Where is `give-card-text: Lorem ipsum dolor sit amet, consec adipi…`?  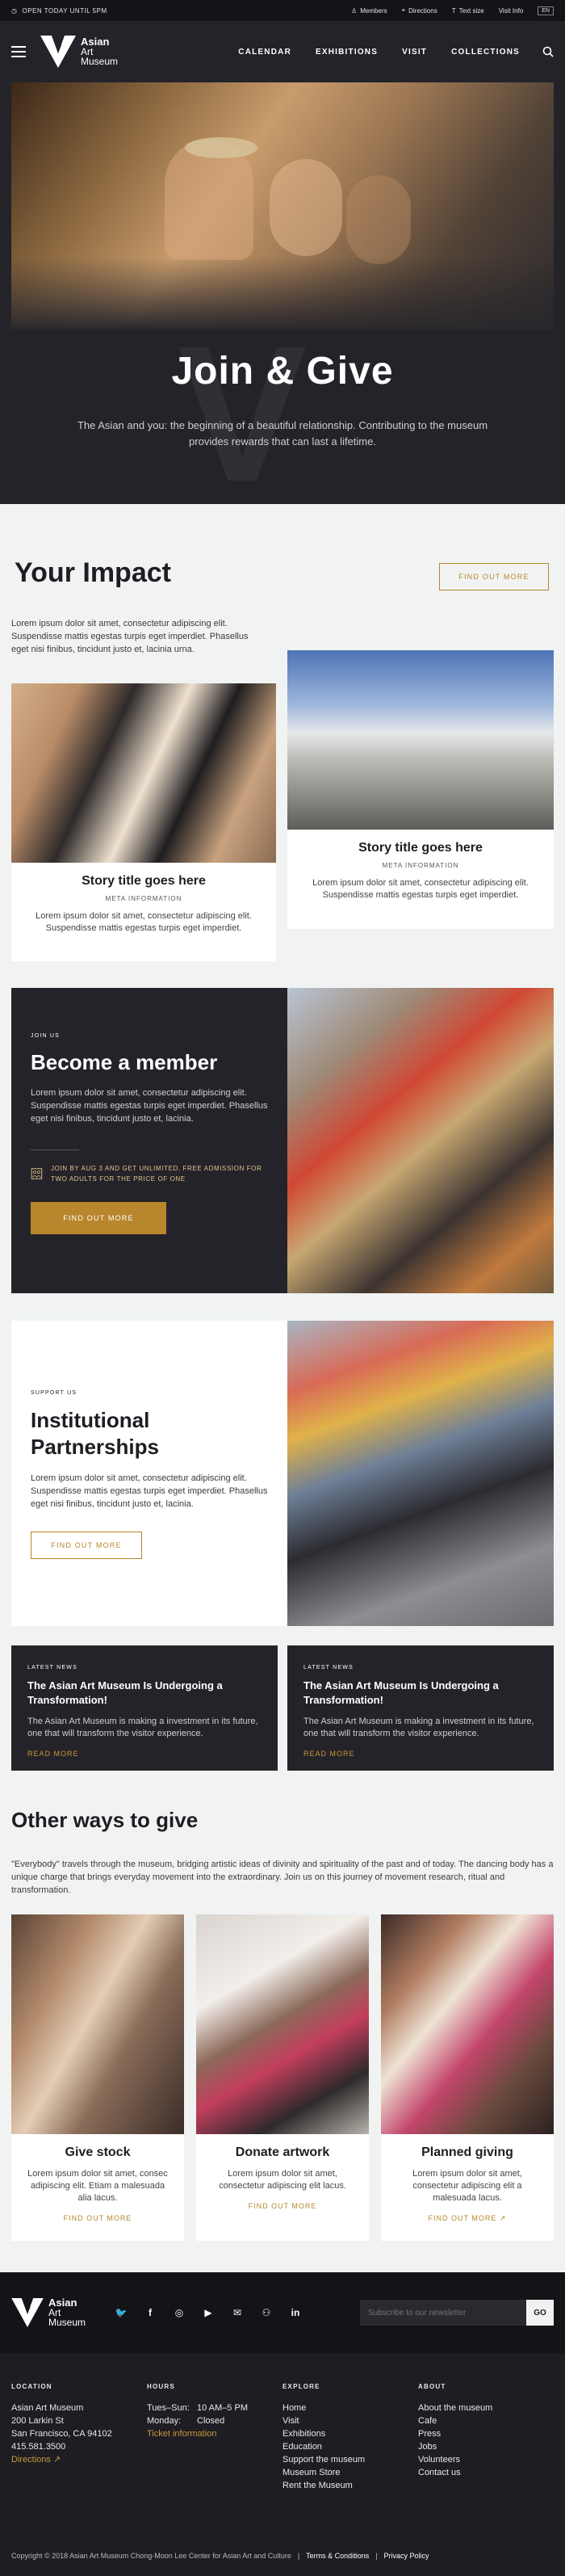
give-card-text: Lorem ipsum dolor sit amet, consec adipi… is located at coordinates (97, 2186).